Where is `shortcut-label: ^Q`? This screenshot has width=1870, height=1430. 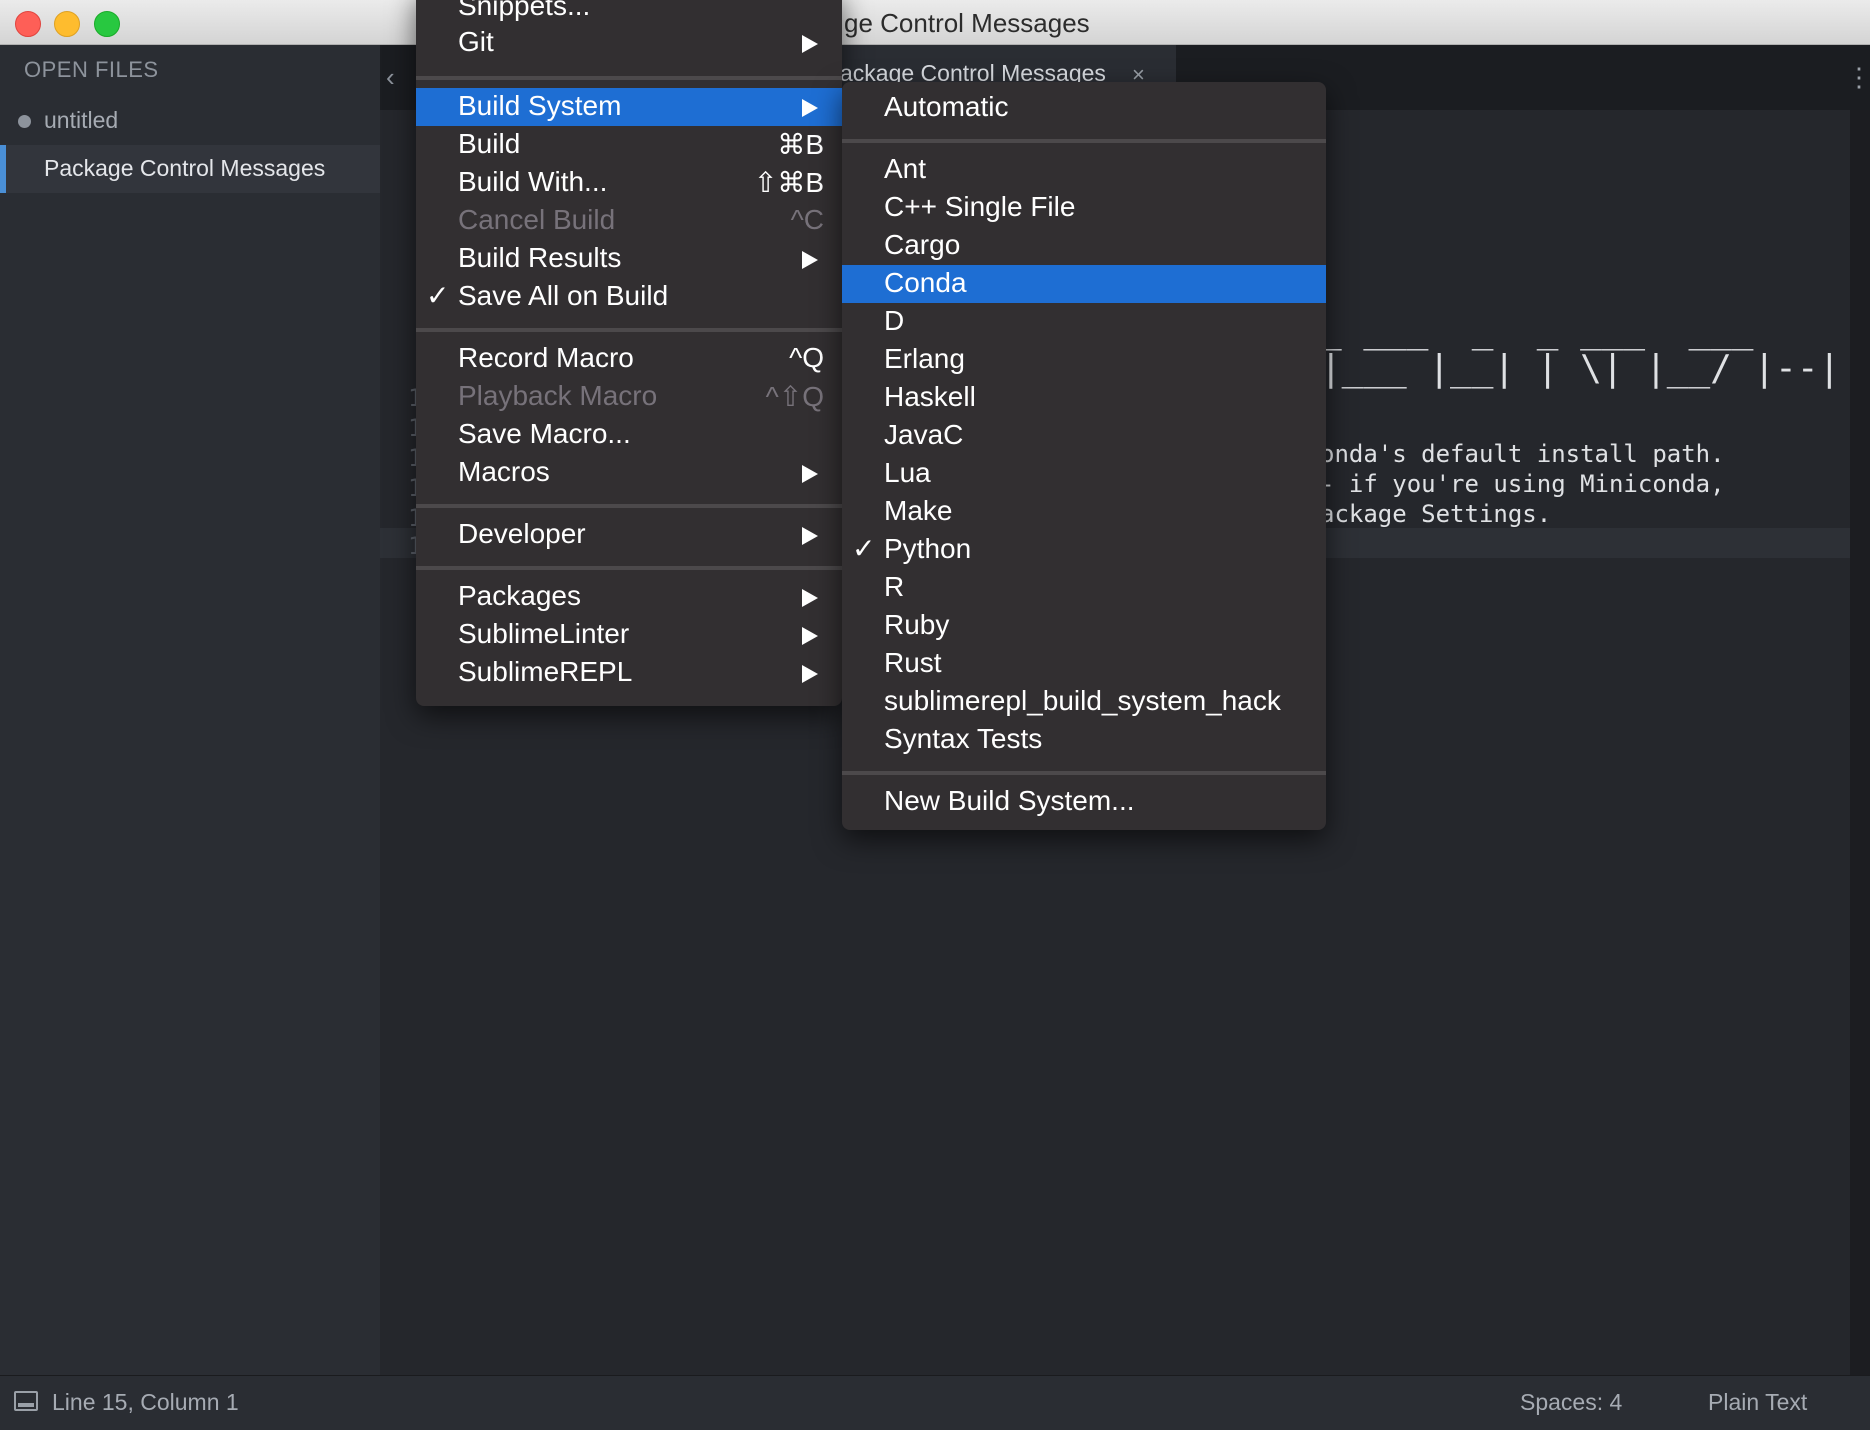 shortcut-label: ^Q is located at coordinates (806, 357).